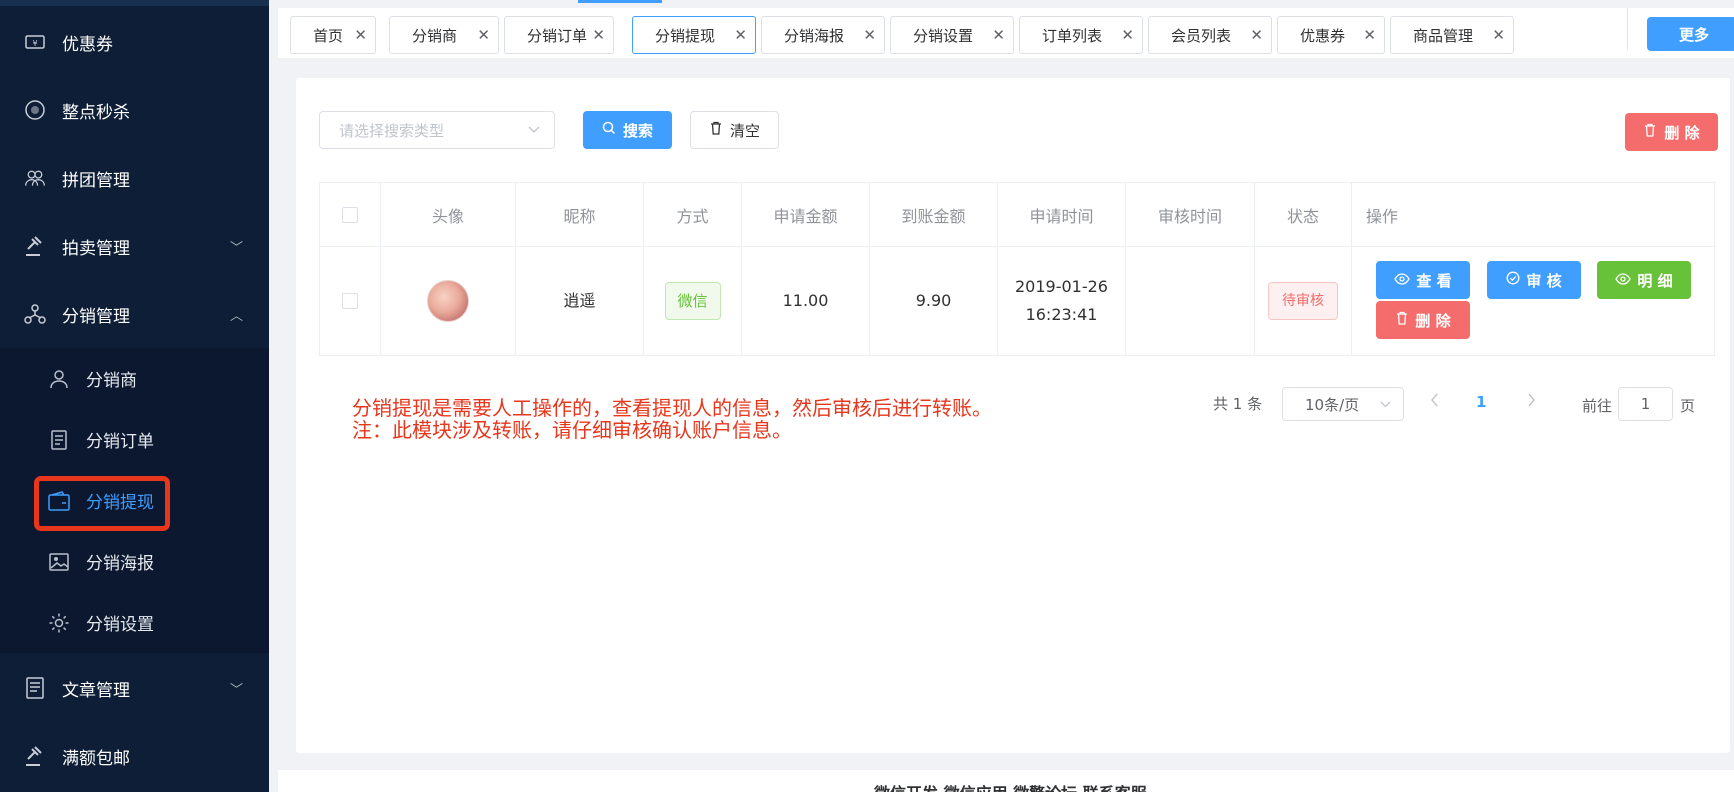  I want to click on chevron-down-icon: ﹀, so click(236, 248).